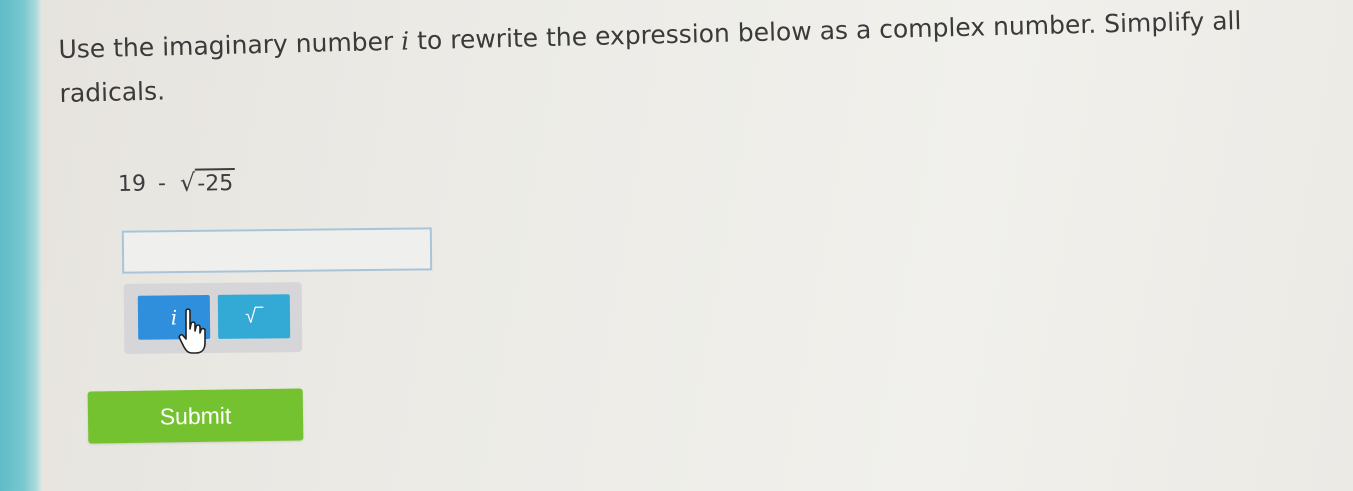 This screenshot has height=491, width=1353. What do you see at coordinates (213, 318) in the screenshot?
I see `math-palette: i √‾` at bounding box center [213, 318].